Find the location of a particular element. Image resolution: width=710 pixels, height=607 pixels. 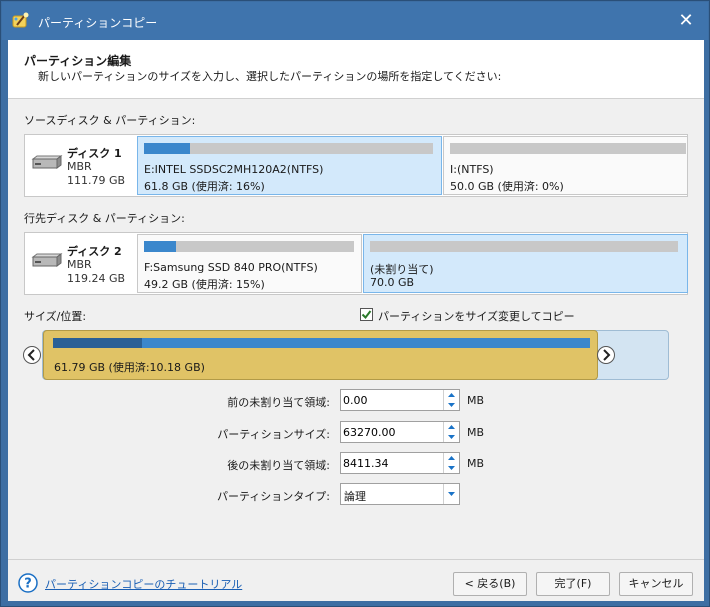

cancel-button: キャンセル is located at coordinates (656, 584).